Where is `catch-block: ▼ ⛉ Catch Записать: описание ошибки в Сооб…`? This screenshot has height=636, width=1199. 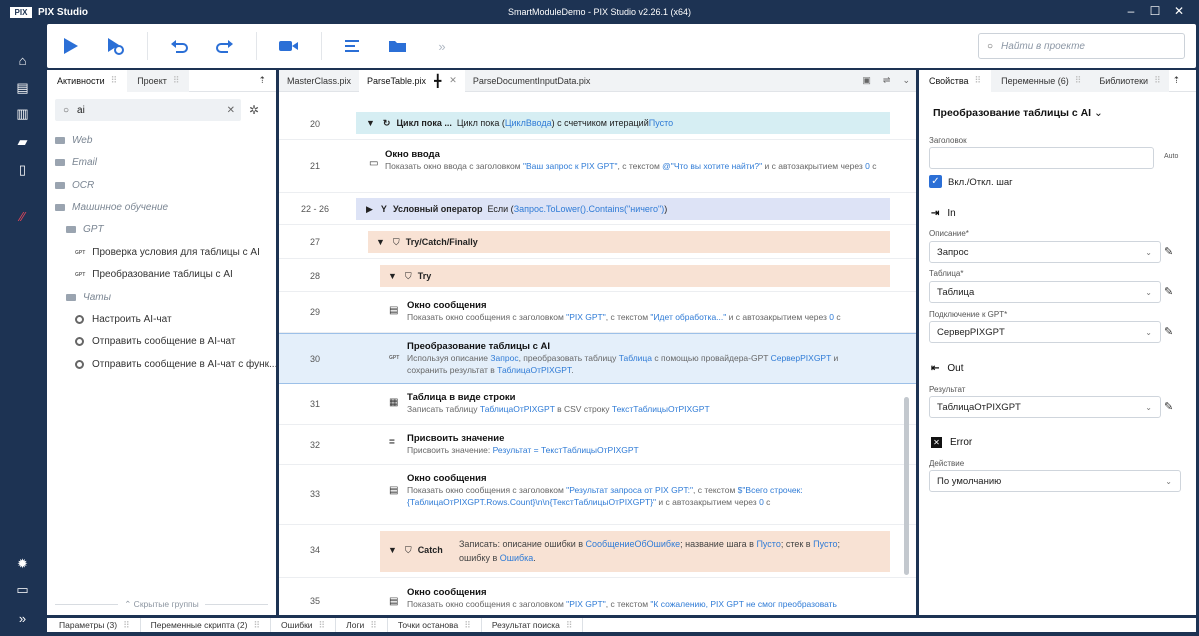
catch-block: ▼ ⛉ Catch Записать: описание ошибки в Сооб… is located at coordinates (635, 551).